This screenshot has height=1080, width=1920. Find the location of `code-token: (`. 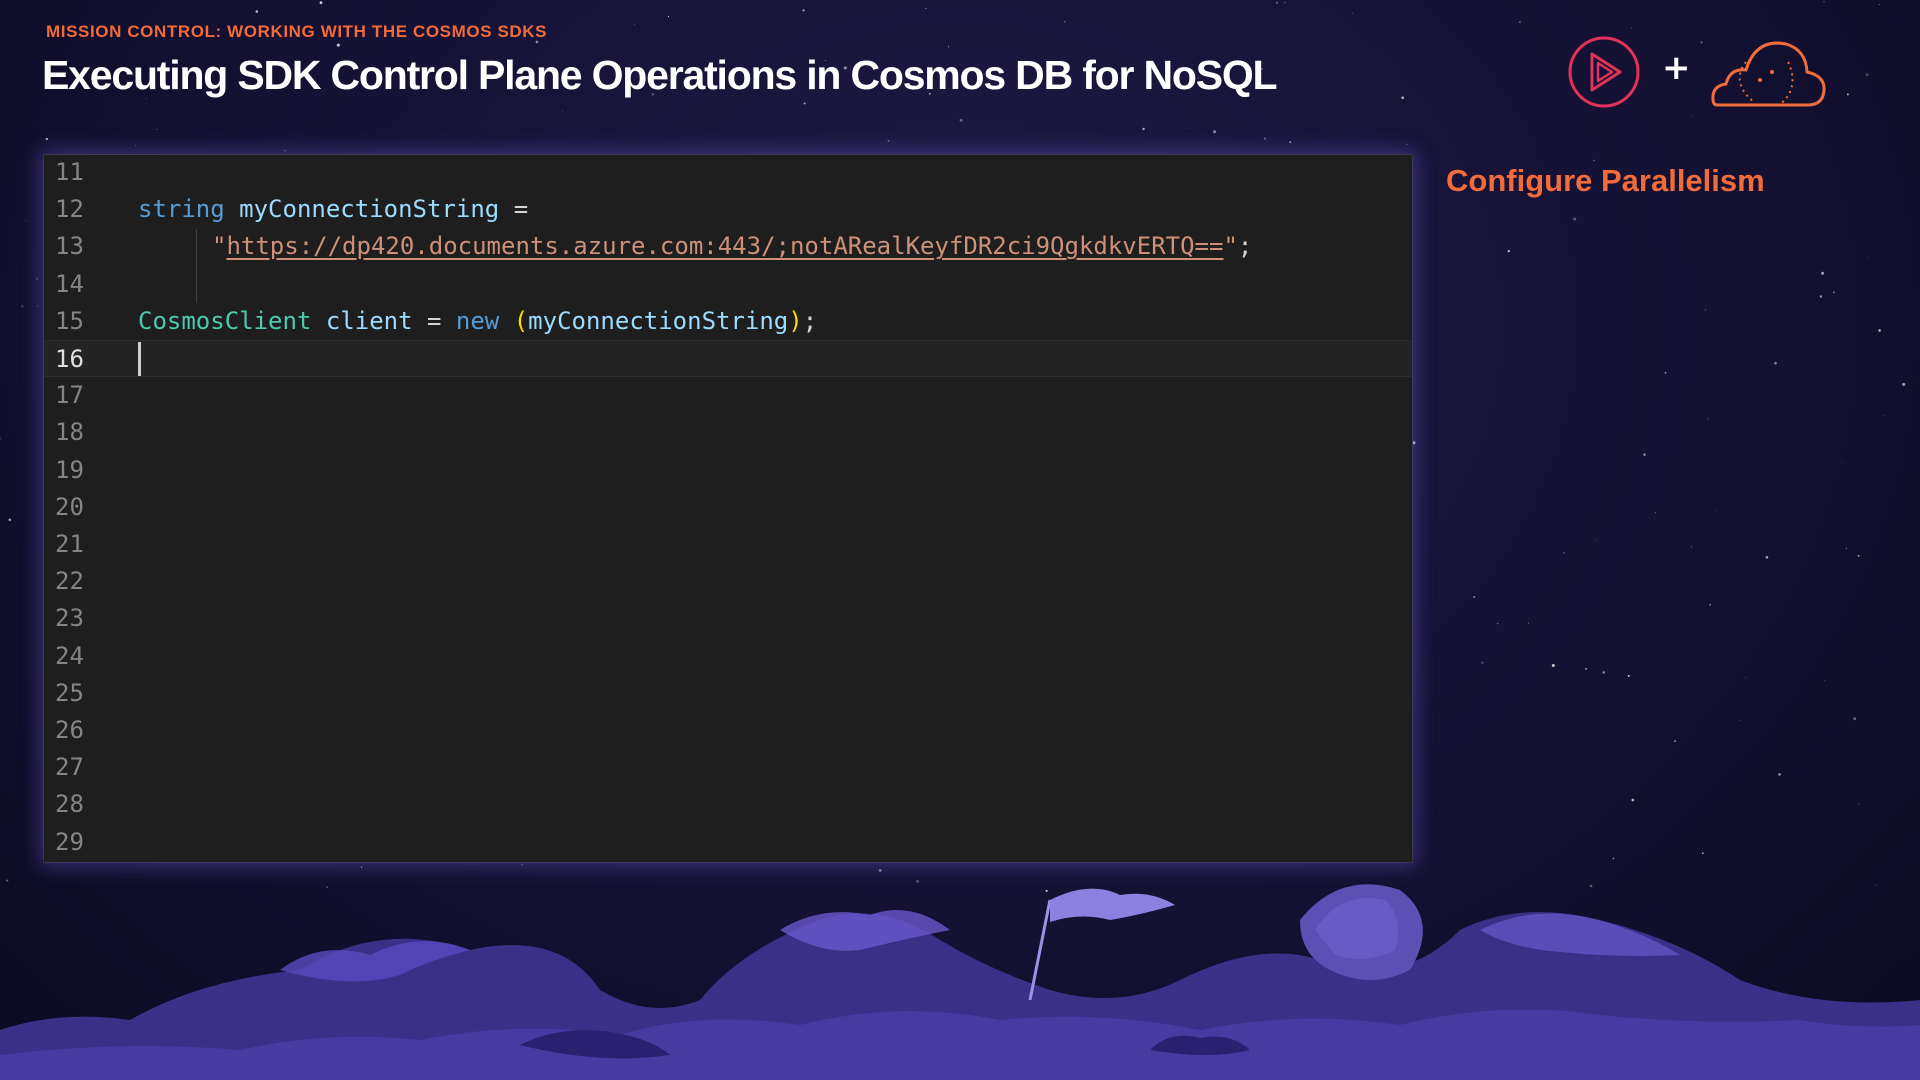

code-token: ( is located at coordinates (521, 320).